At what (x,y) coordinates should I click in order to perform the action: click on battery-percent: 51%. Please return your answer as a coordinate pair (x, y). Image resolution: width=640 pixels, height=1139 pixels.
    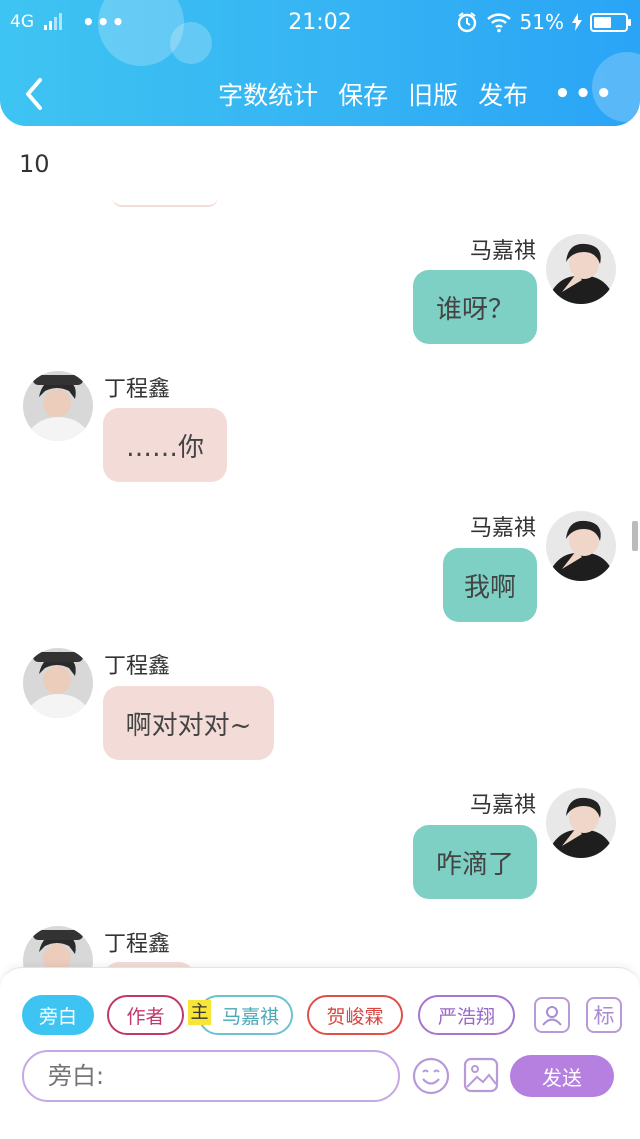
    Looking at the image, I should click on (541, 22).